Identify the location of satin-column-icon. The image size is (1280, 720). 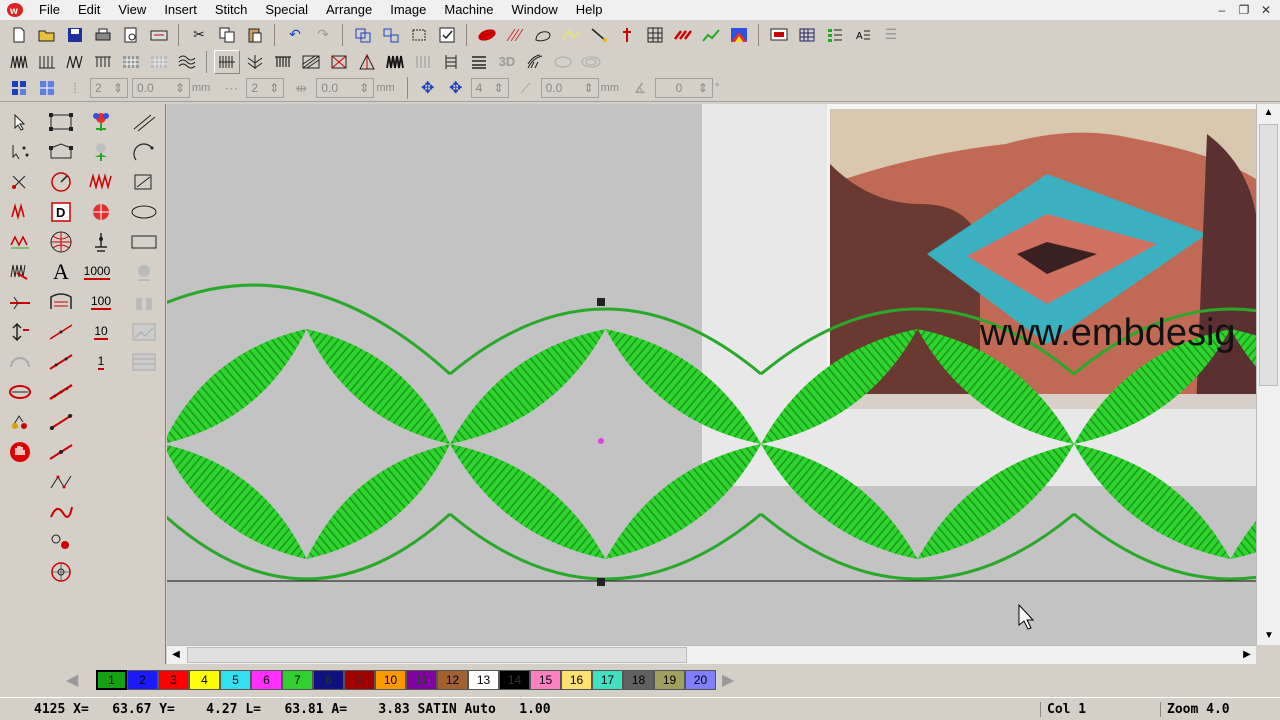
(101, 182).